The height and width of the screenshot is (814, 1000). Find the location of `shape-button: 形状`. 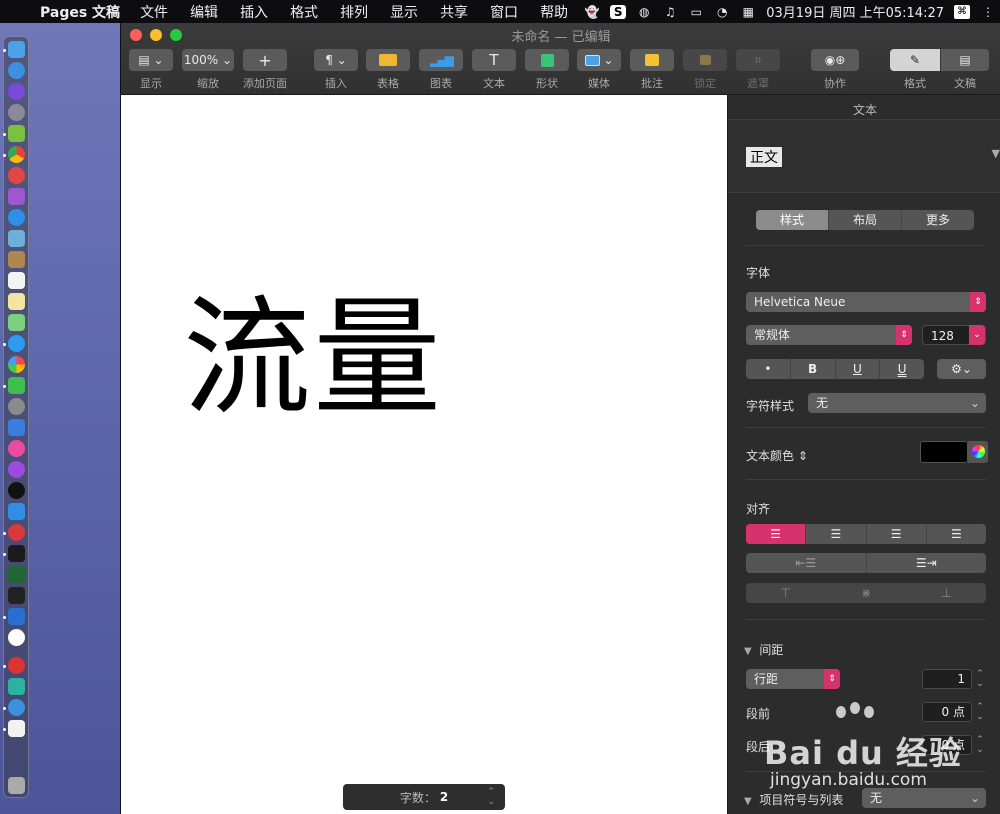

shape-button: 形状 is located at coordinates (547, 72).